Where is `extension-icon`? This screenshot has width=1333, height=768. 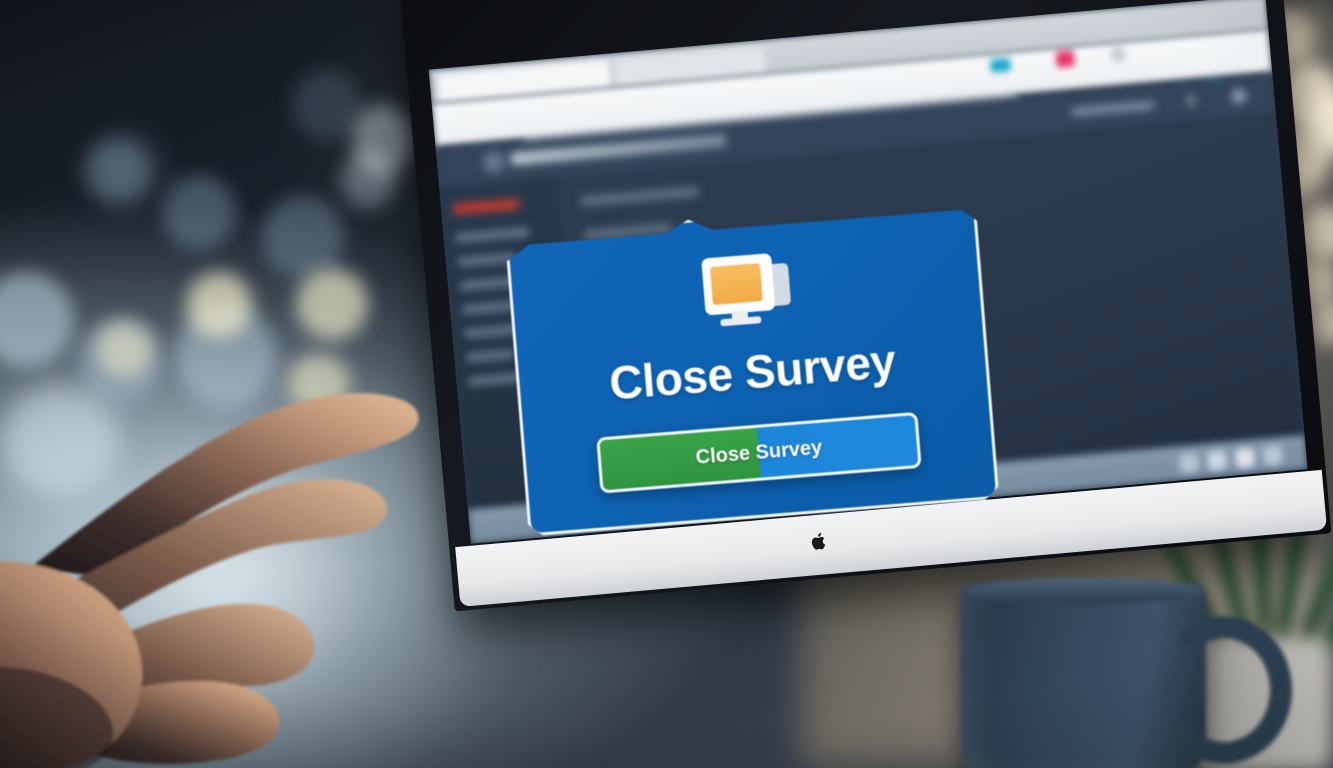
extension-icon is located at coordinates (1000, 65).